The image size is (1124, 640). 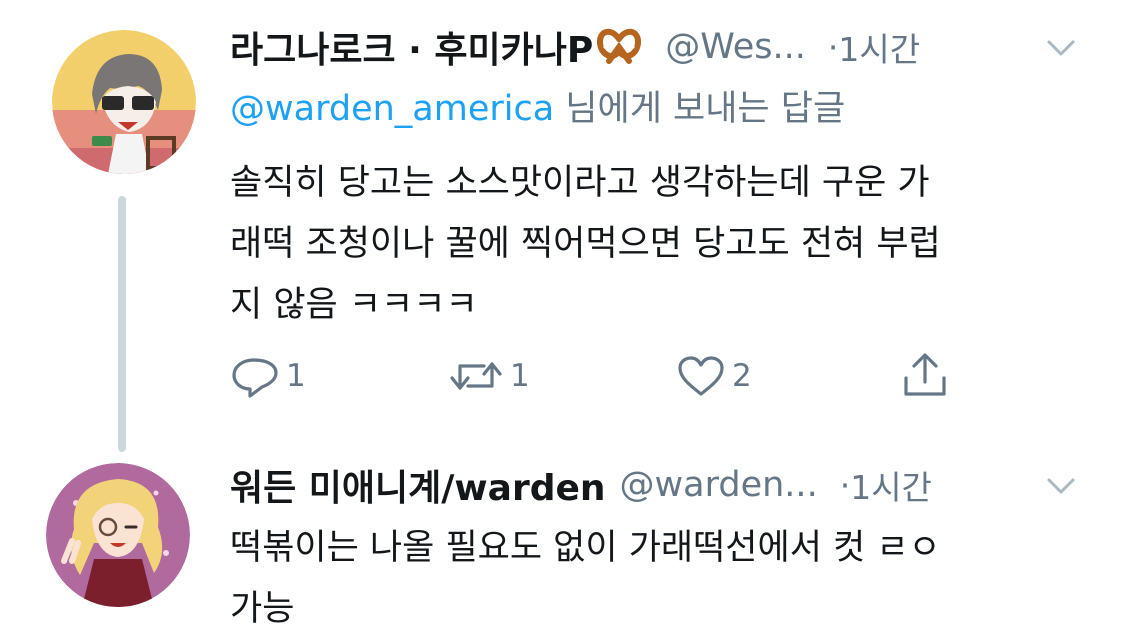 I want to click on reply-suffix: 님에게 보내는 답글, so click(x=700, y=109).